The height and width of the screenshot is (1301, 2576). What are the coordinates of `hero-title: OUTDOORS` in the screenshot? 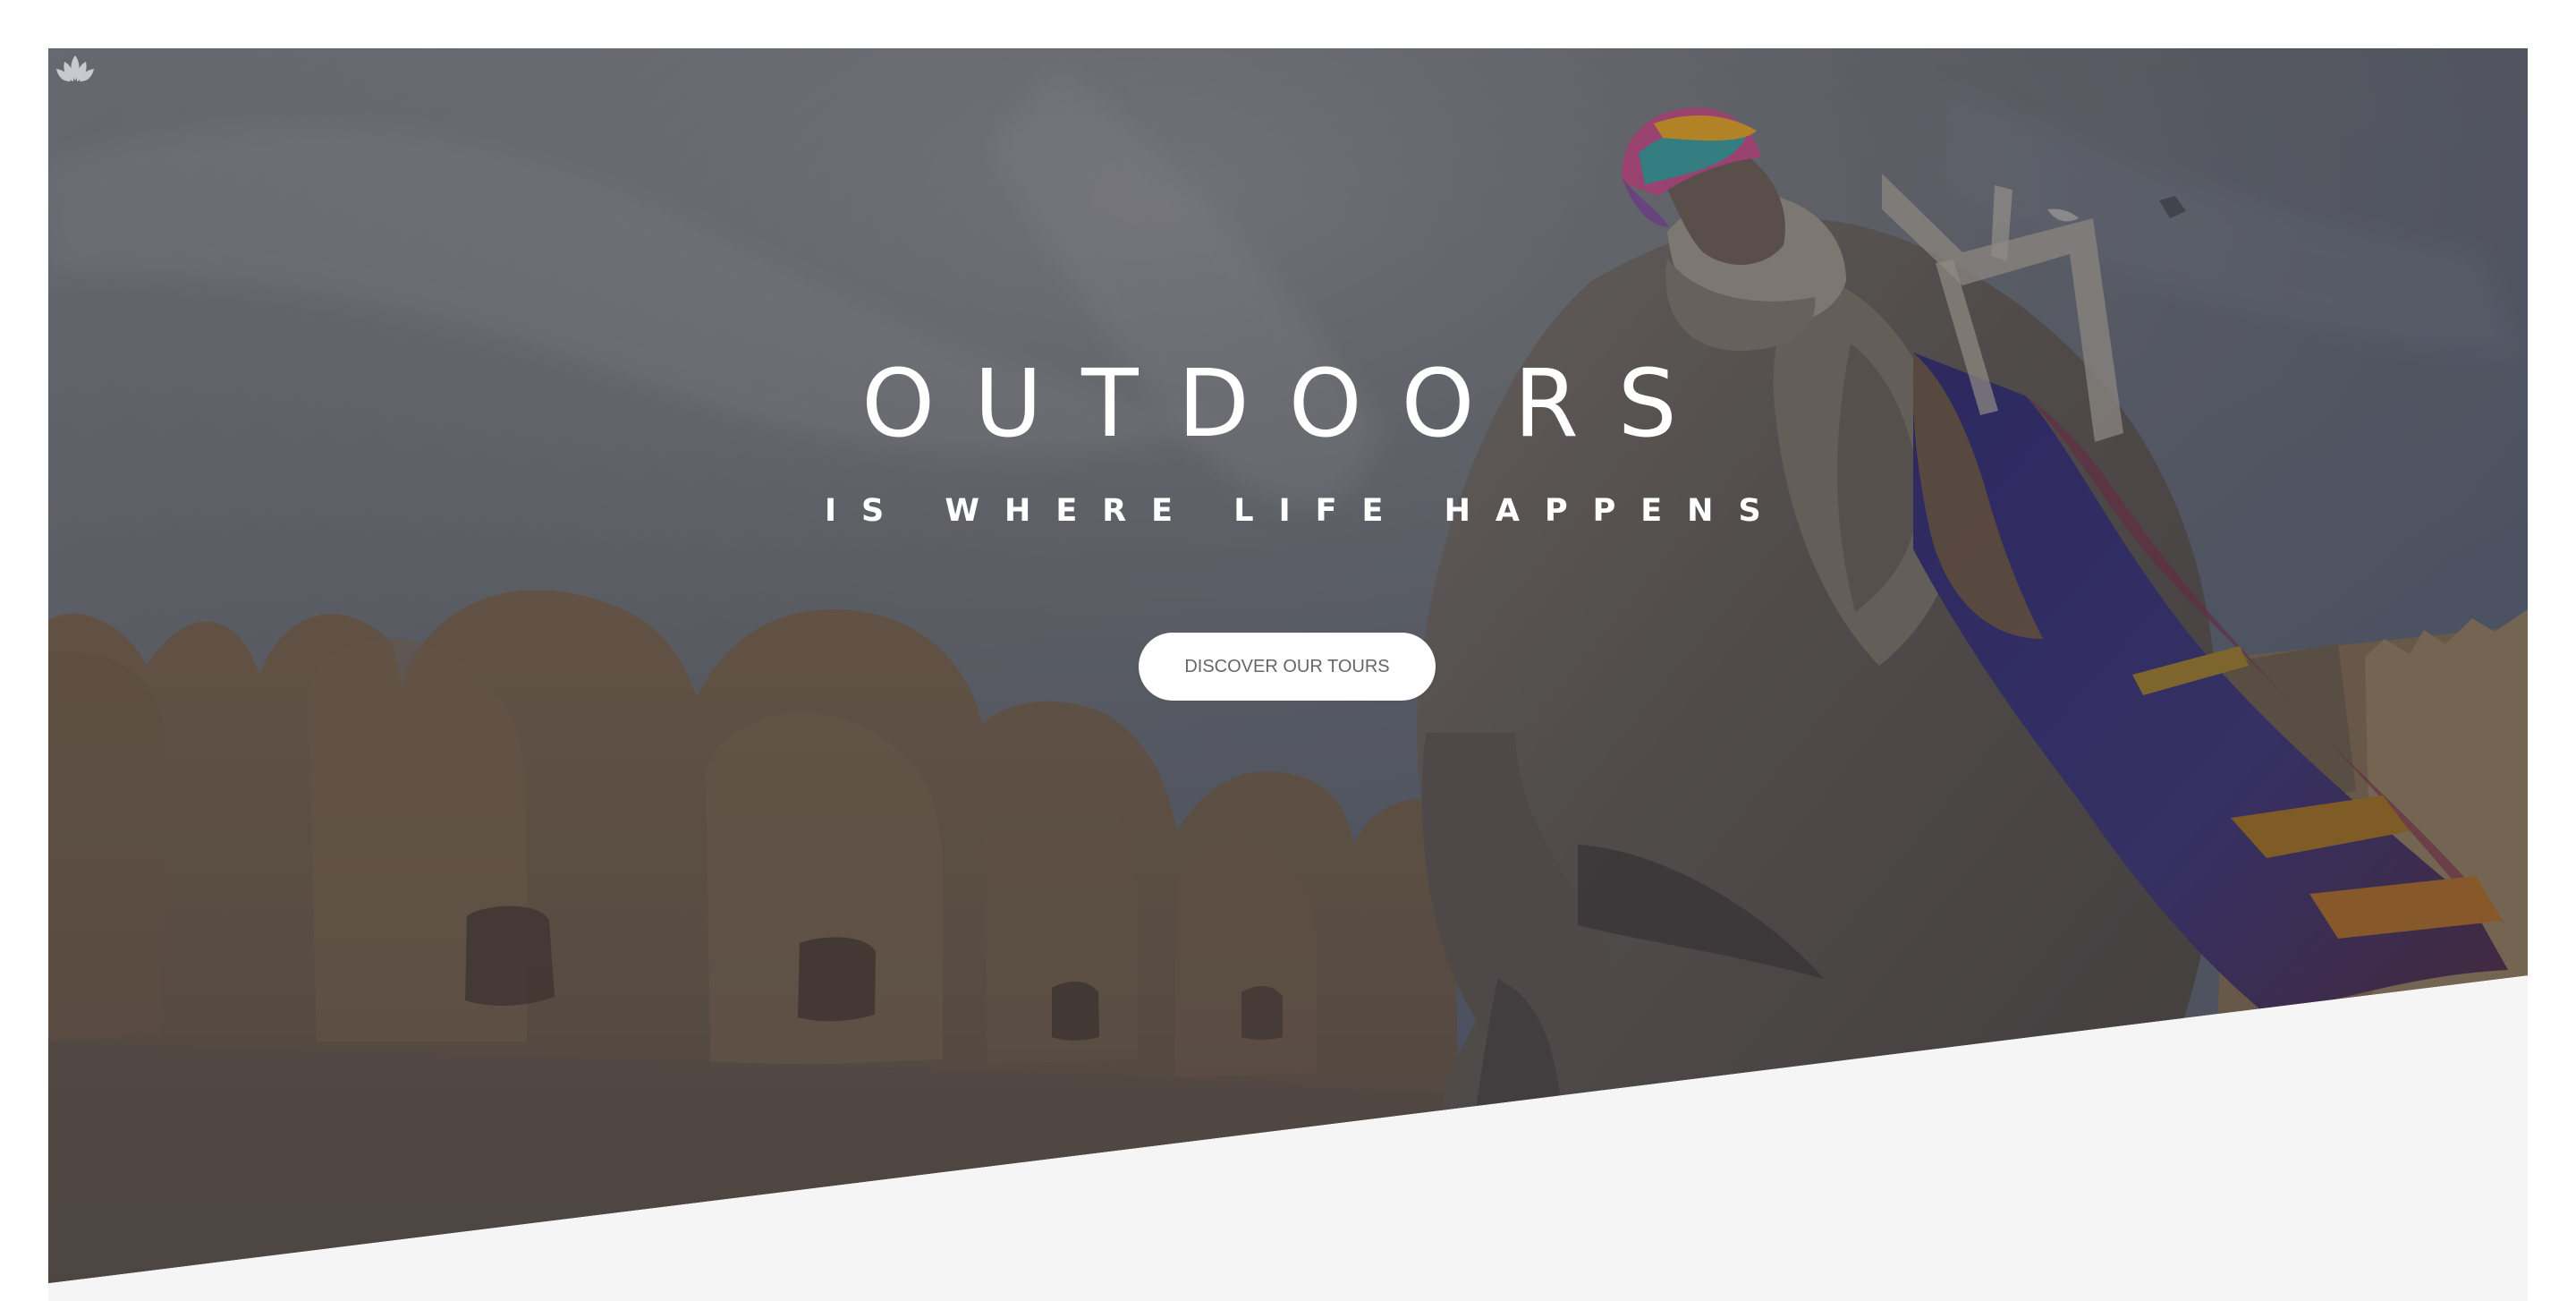 It's located at (1288, 403).